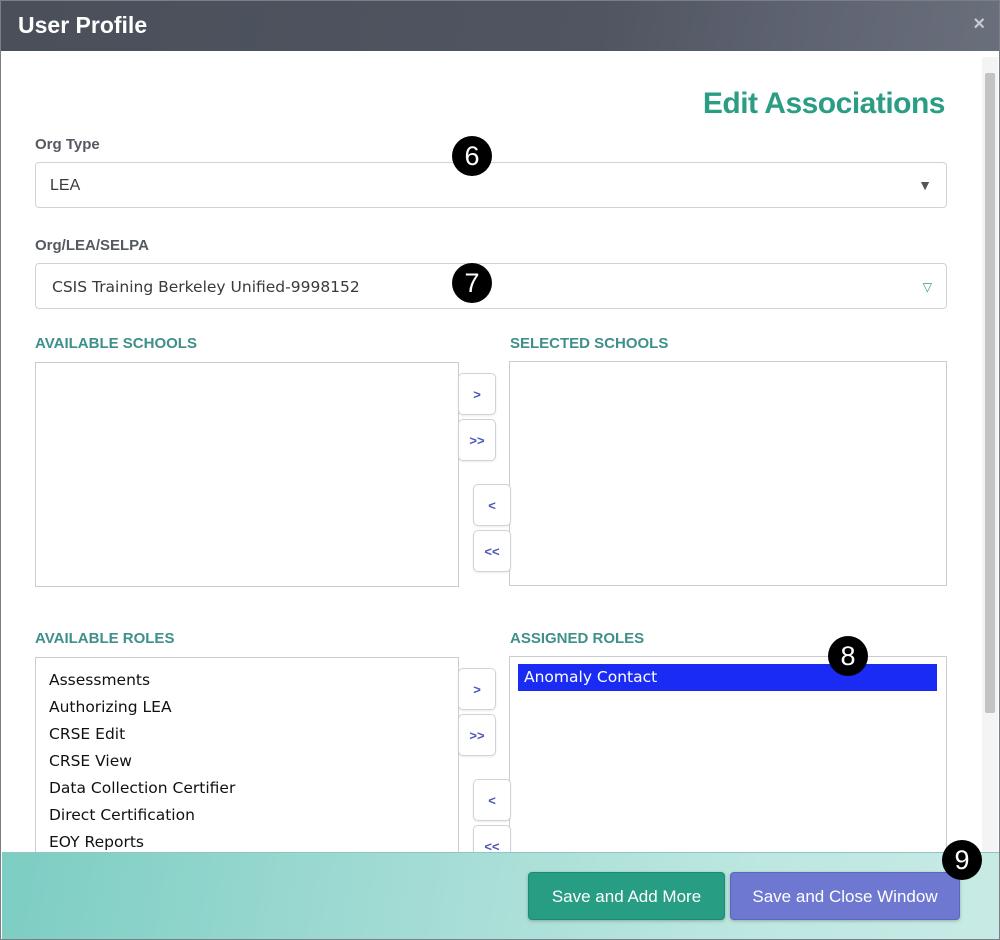 Image resolution: width=1000 pixels, height=940 pixels. Describe the element at coordinates (247, 734) in the screenshot. I see `list-item: CRSE Edit` at that location.